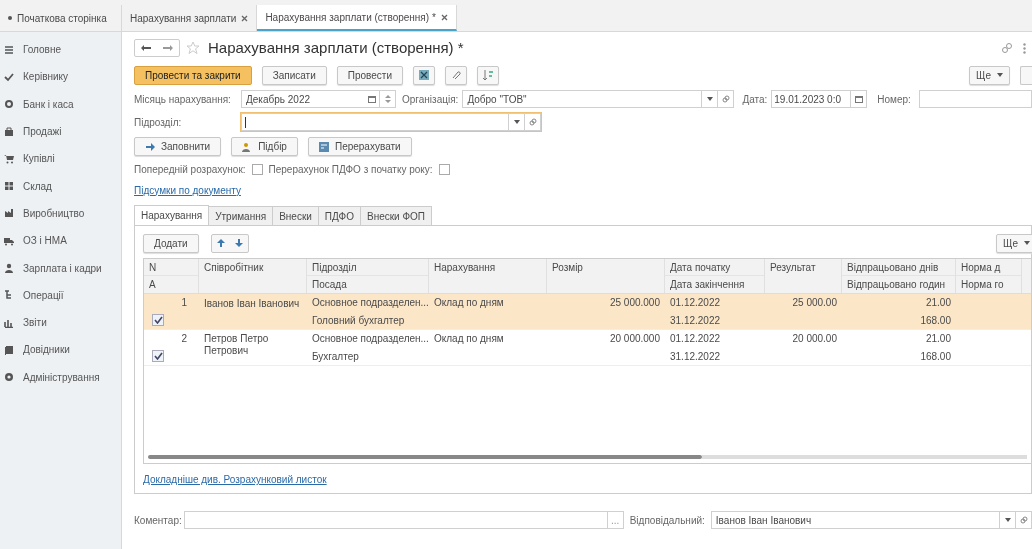 This screenshot has width=1032, height=549. I want to click on sidebar-item: Звіти, so click(60, 322).